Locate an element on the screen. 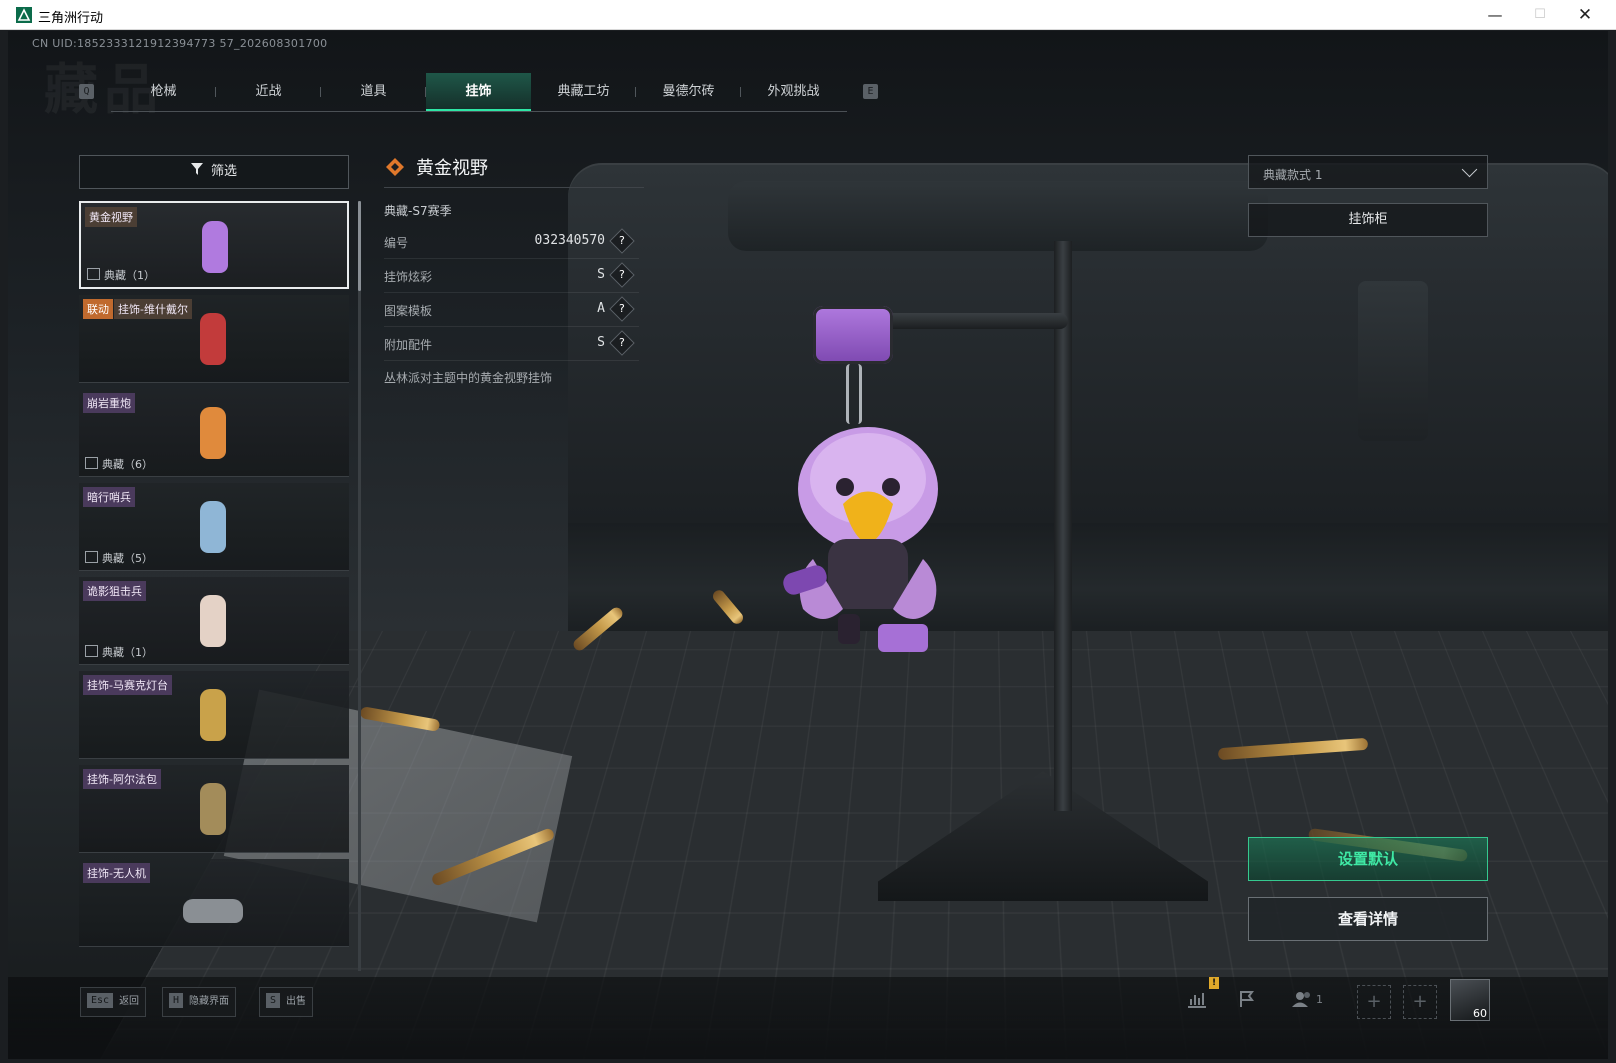 The width and height of the screenshot is (1616, 1063). orange-diamond-icon is located at coordinates (395, 167).